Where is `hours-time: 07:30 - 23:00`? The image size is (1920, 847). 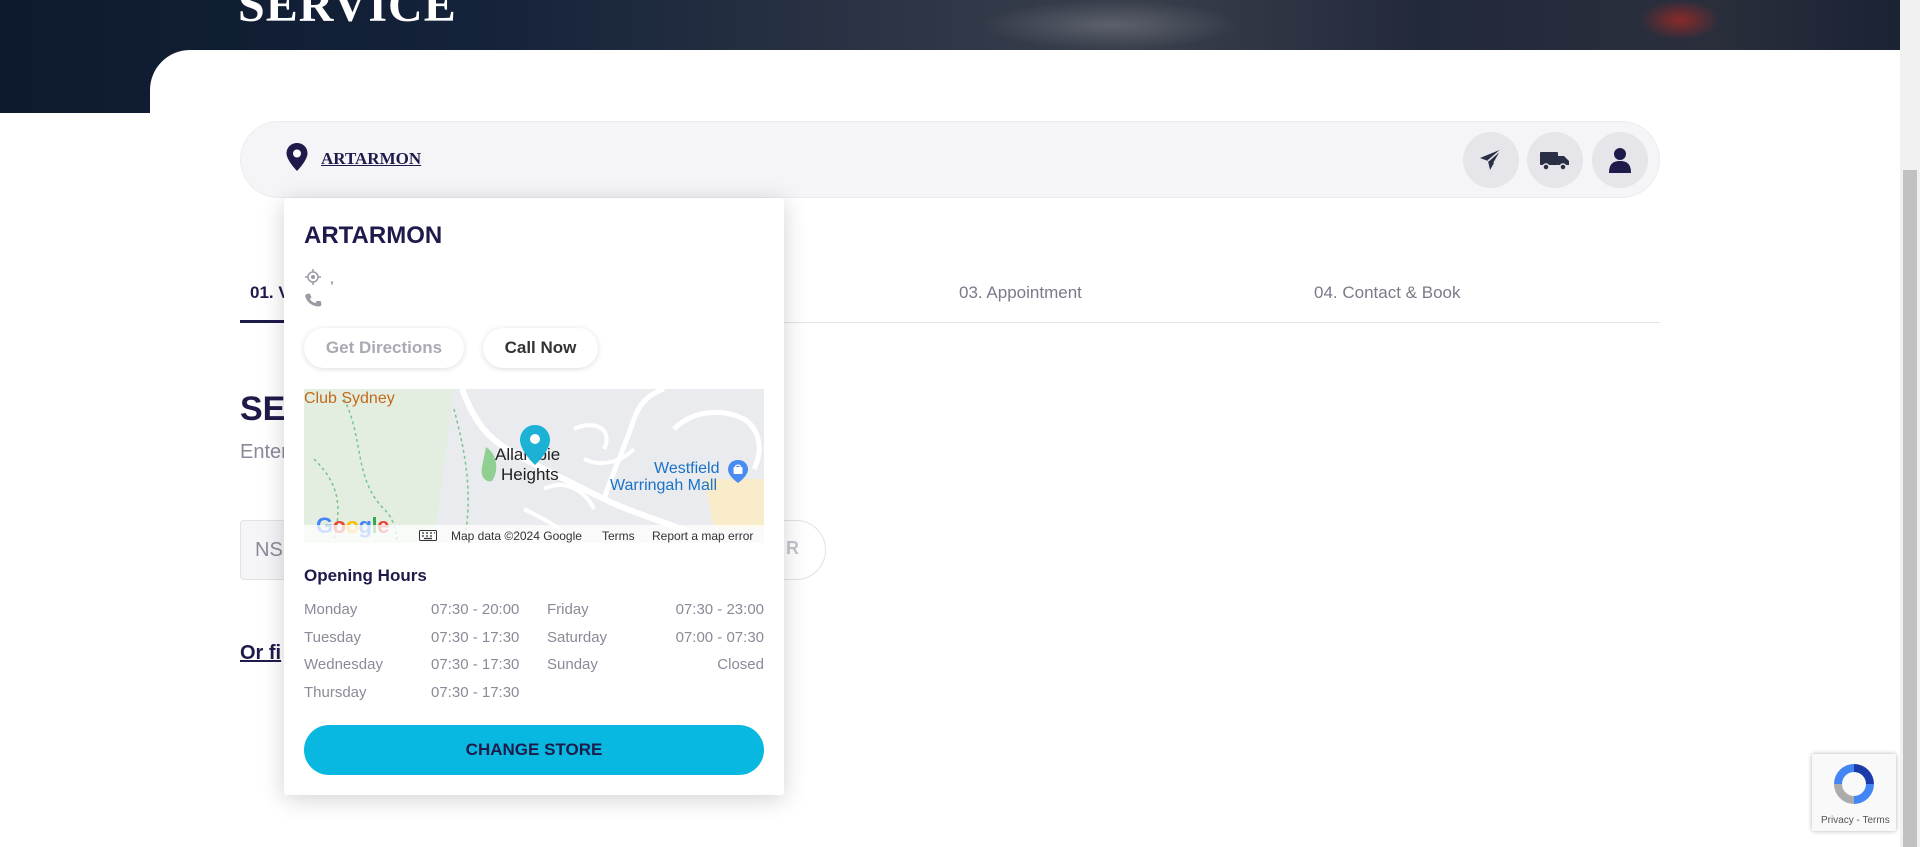
hours-time: 07:30 - 23:00 is located at coordinates (719, 609).